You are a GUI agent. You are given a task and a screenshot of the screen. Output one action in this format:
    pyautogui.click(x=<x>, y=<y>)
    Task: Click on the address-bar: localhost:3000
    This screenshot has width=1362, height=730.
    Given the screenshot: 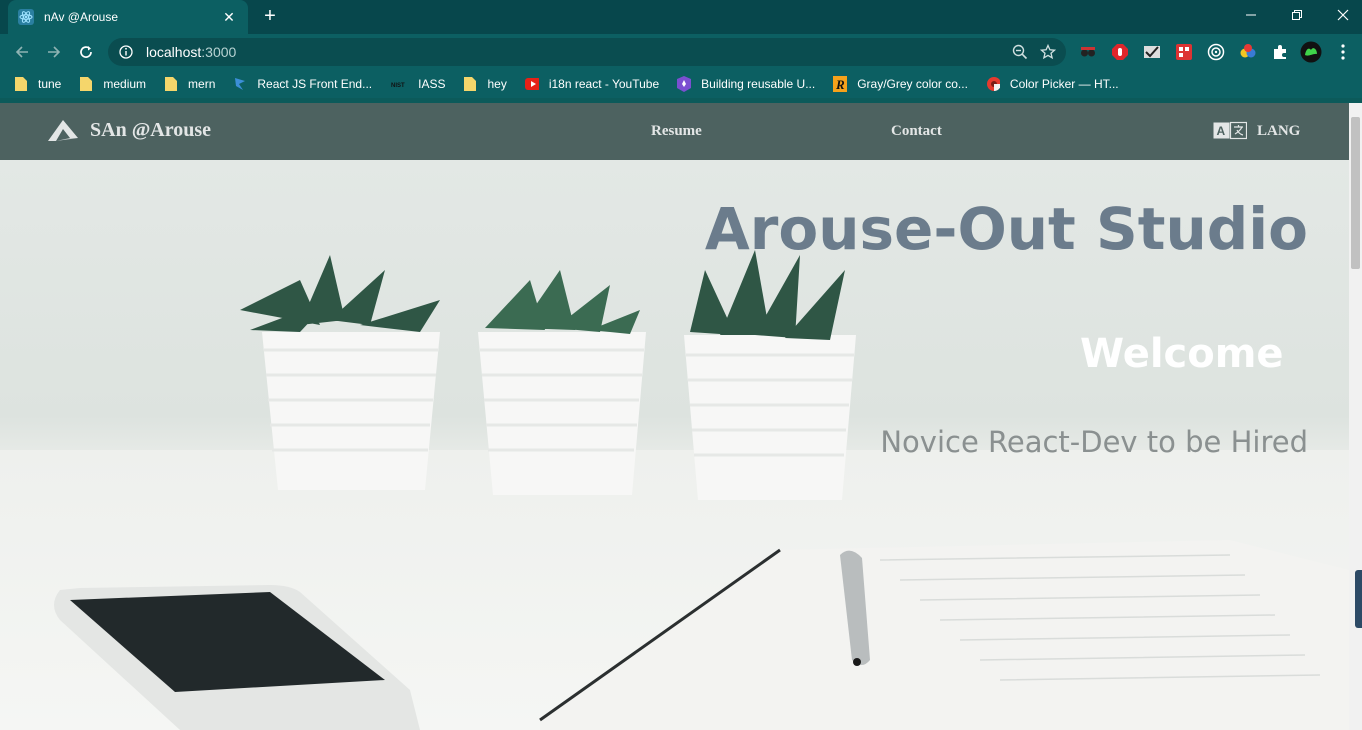 What is the action you would take?
    pyautogui.click(x=587, y=52)
    